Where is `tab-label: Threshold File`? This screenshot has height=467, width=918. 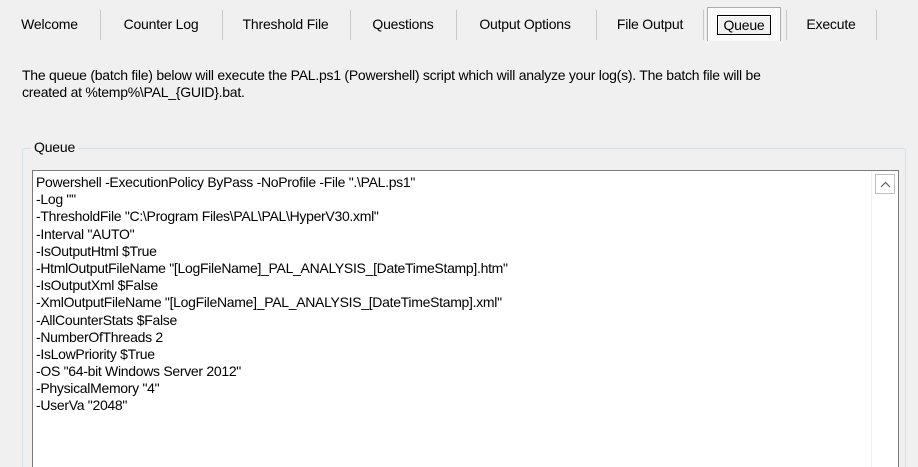 tab-label: Threshold File is located at coordinates (285, 24).